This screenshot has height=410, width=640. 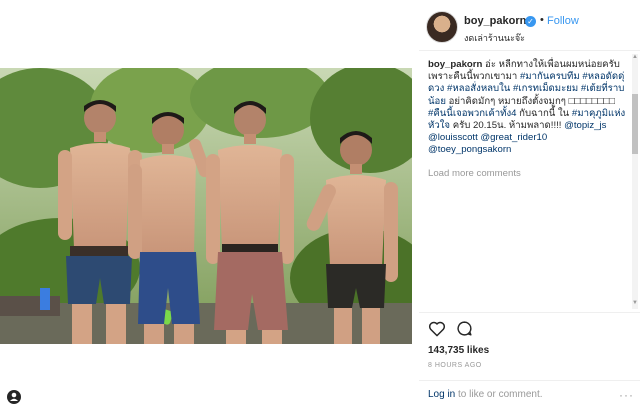 What do you see at coordinates (529, 312) in the screenshot?
I see `actions-divider` at bounding box center [529, 312].